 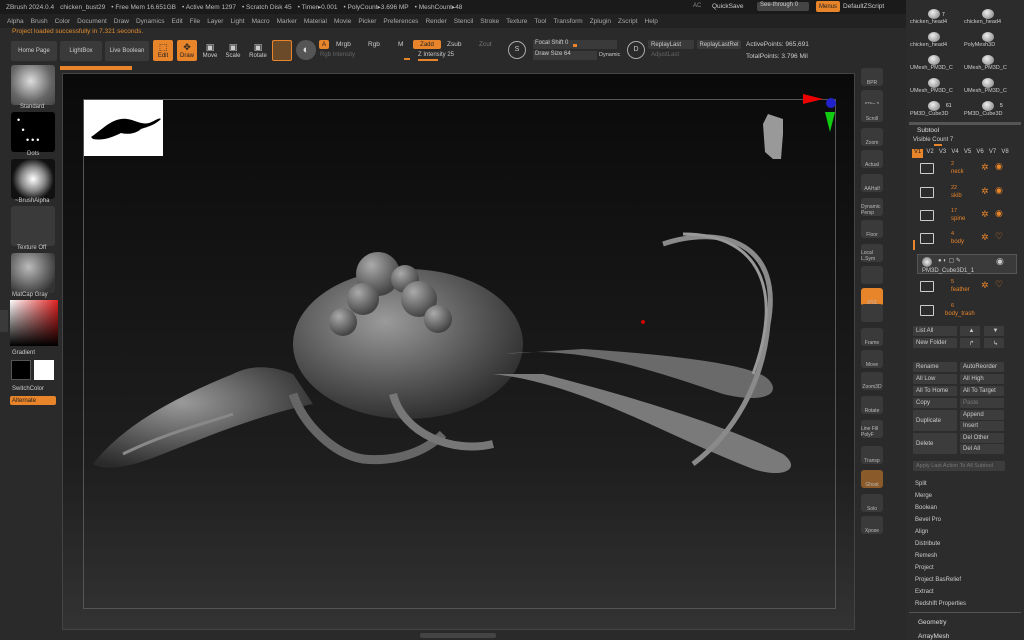 I want to click on menu-edit: Edit, so click(x=177, y=21).